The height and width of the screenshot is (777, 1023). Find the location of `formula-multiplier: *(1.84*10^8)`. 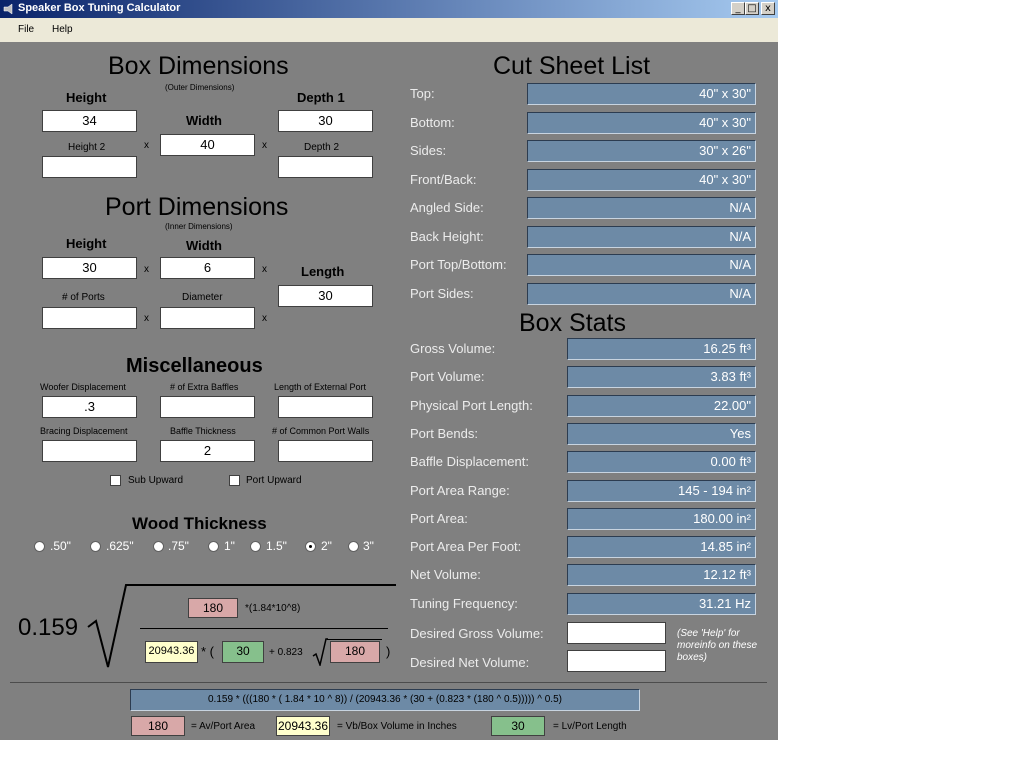

formula-multiplier: *(1.84*10^8) is located at coordinates (273, 608).